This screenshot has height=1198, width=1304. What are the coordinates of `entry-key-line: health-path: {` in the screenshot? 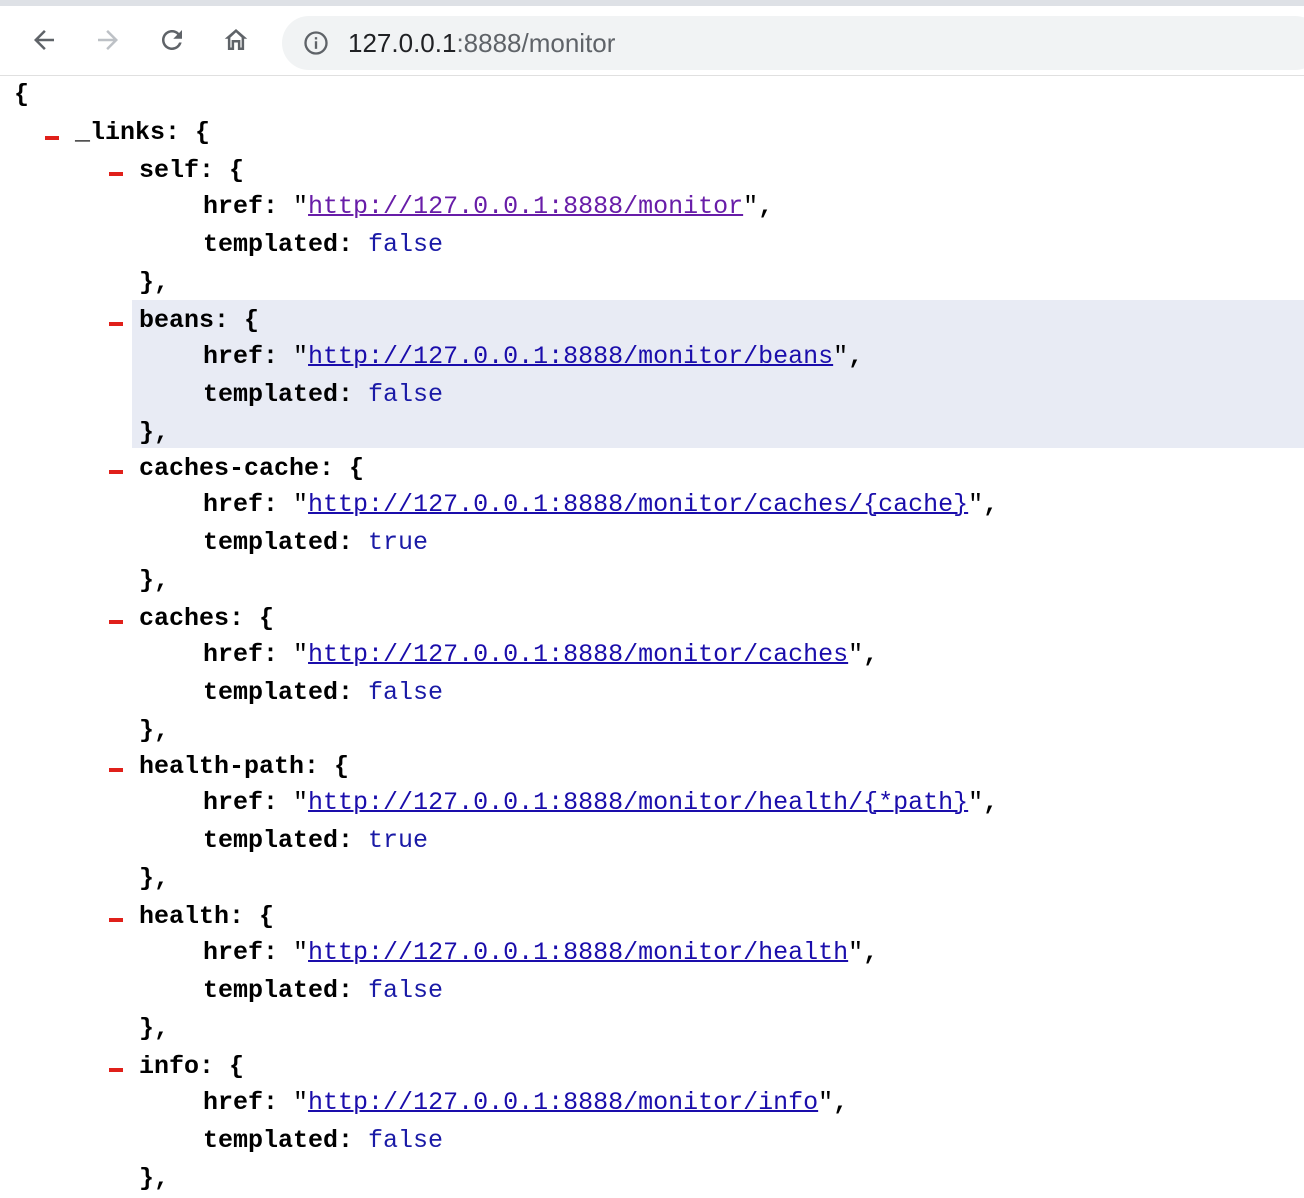 It's located at (244, 766).